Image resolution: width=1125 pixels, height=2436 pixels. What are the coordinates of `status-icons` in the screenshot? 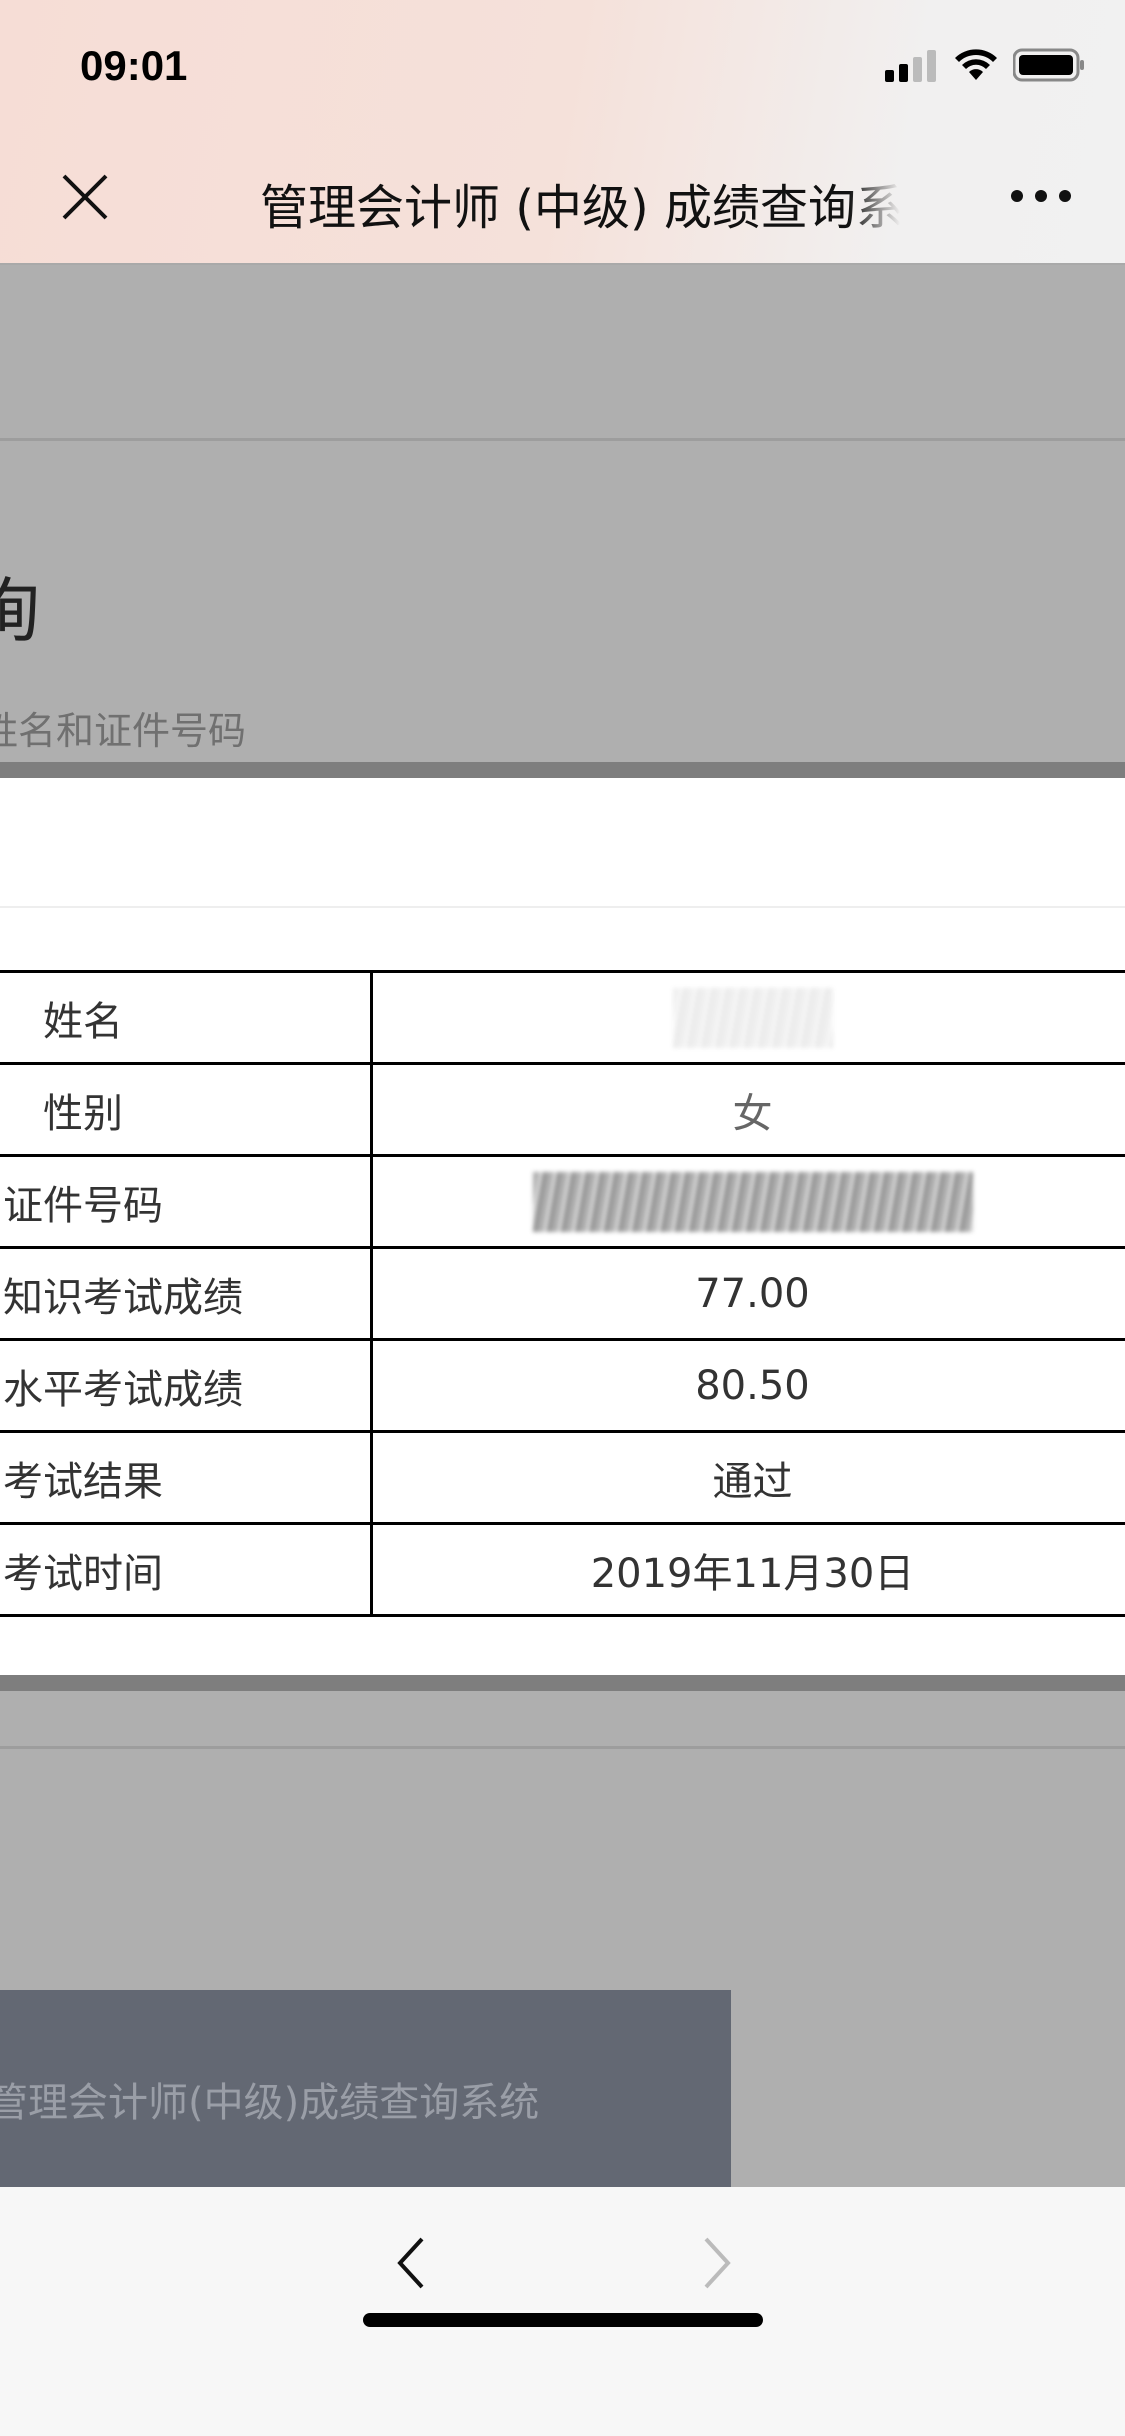 It's located at (985, 65).